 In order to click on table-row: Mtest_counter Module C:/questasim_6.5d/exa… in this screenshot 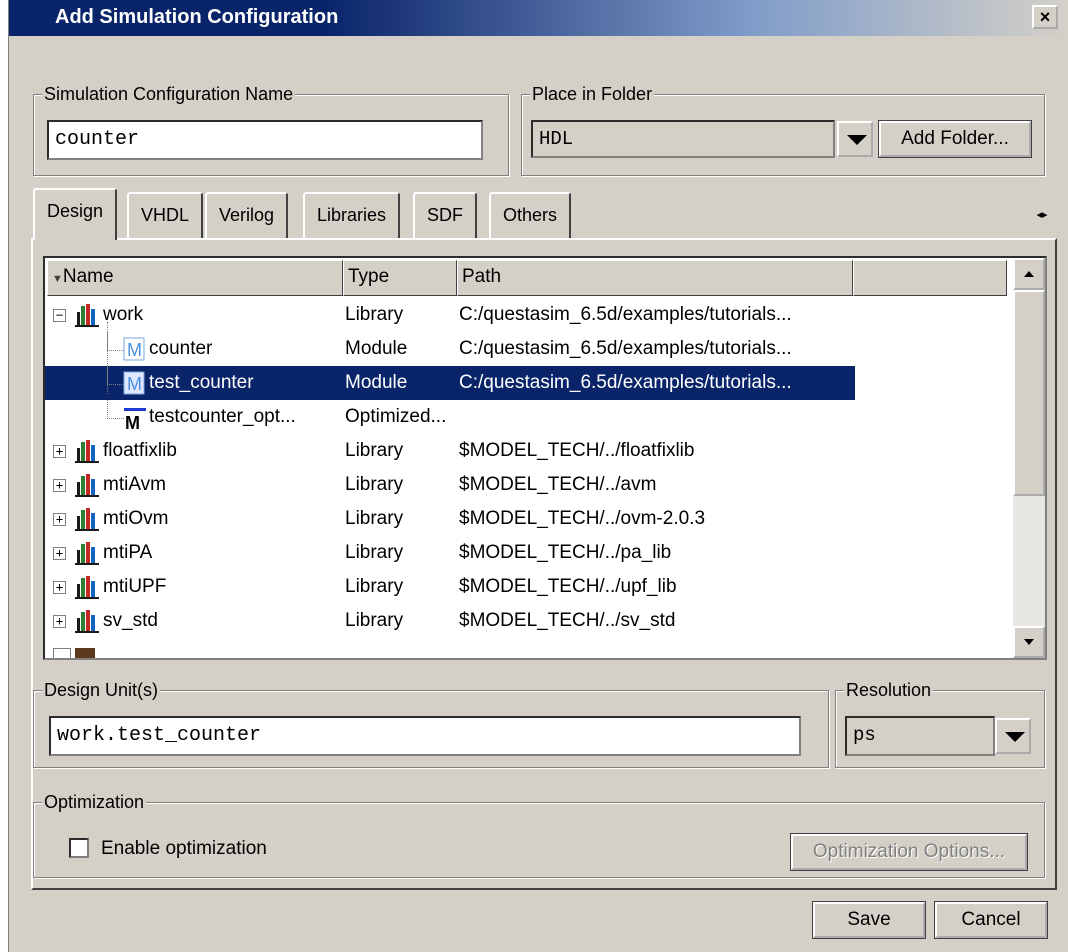, I will do `click(450, 383)`.